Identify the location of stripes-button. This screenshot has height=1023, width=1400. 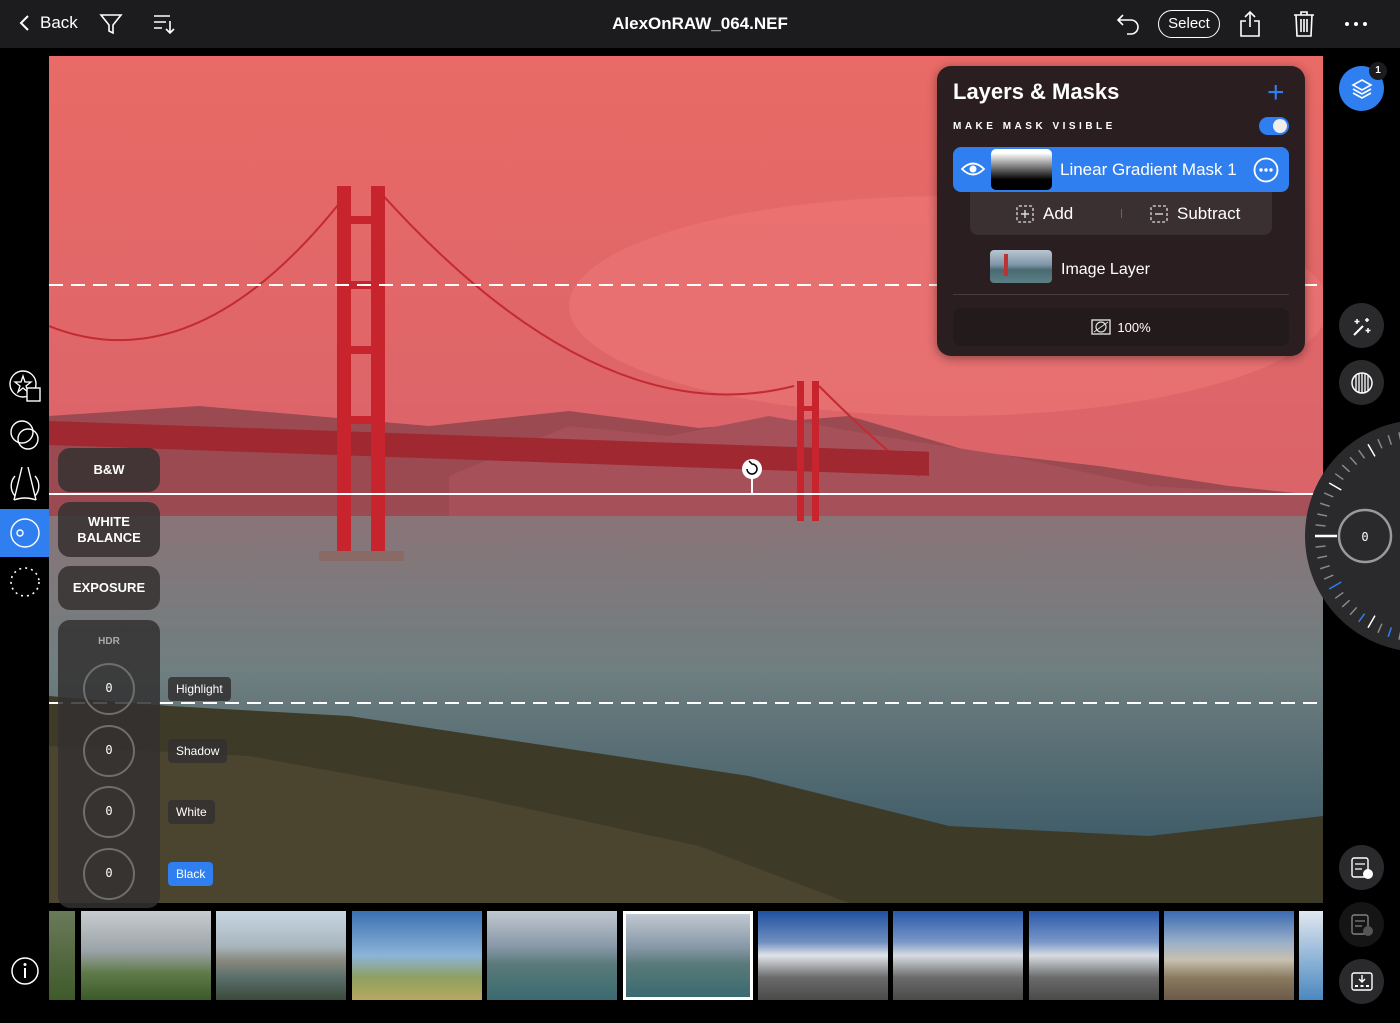
(1361, 382).